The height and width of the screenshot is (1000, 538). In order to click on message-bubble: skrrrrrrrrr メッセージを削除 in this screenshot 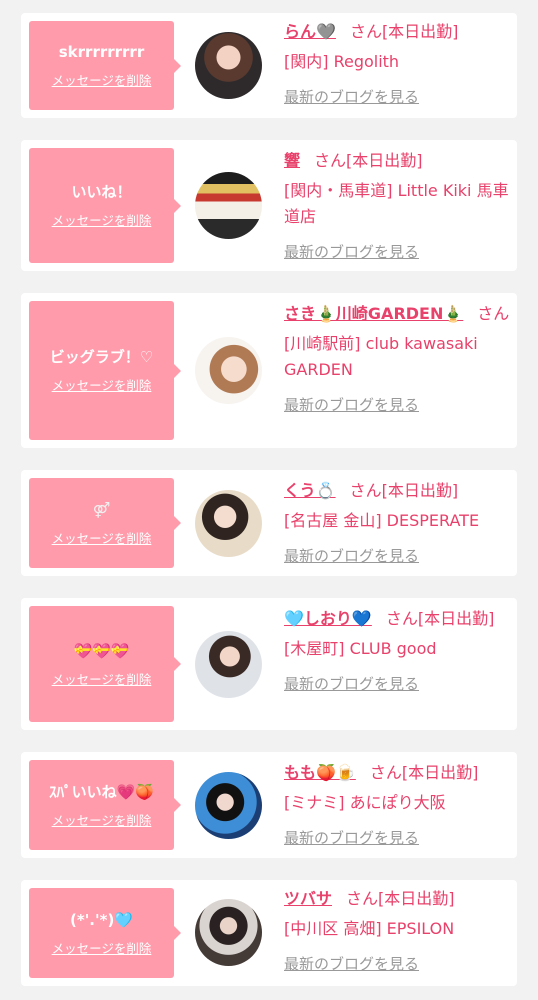, I will do `click(105, 65)`.